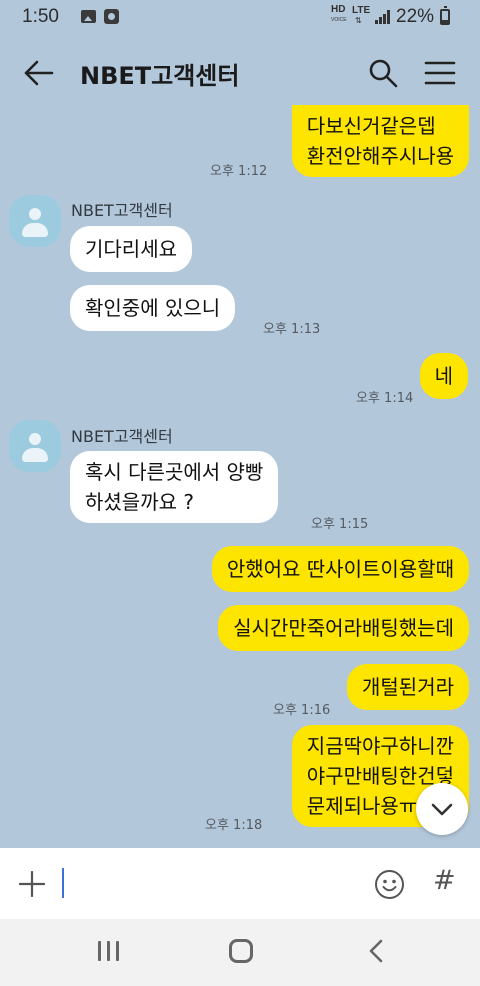  What do you see at coordinates (340, 569) in the screenshot?
I see `message-bubble-sent: 안했어요 딴사이트이용할때` at bounding box center [340, 569].